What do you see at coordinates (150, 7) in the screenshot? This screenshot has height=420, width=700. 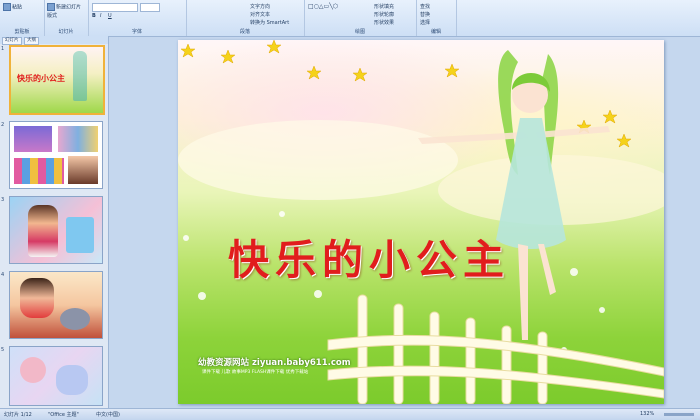 I see `font-size-box` at bounding box center [150, 7].